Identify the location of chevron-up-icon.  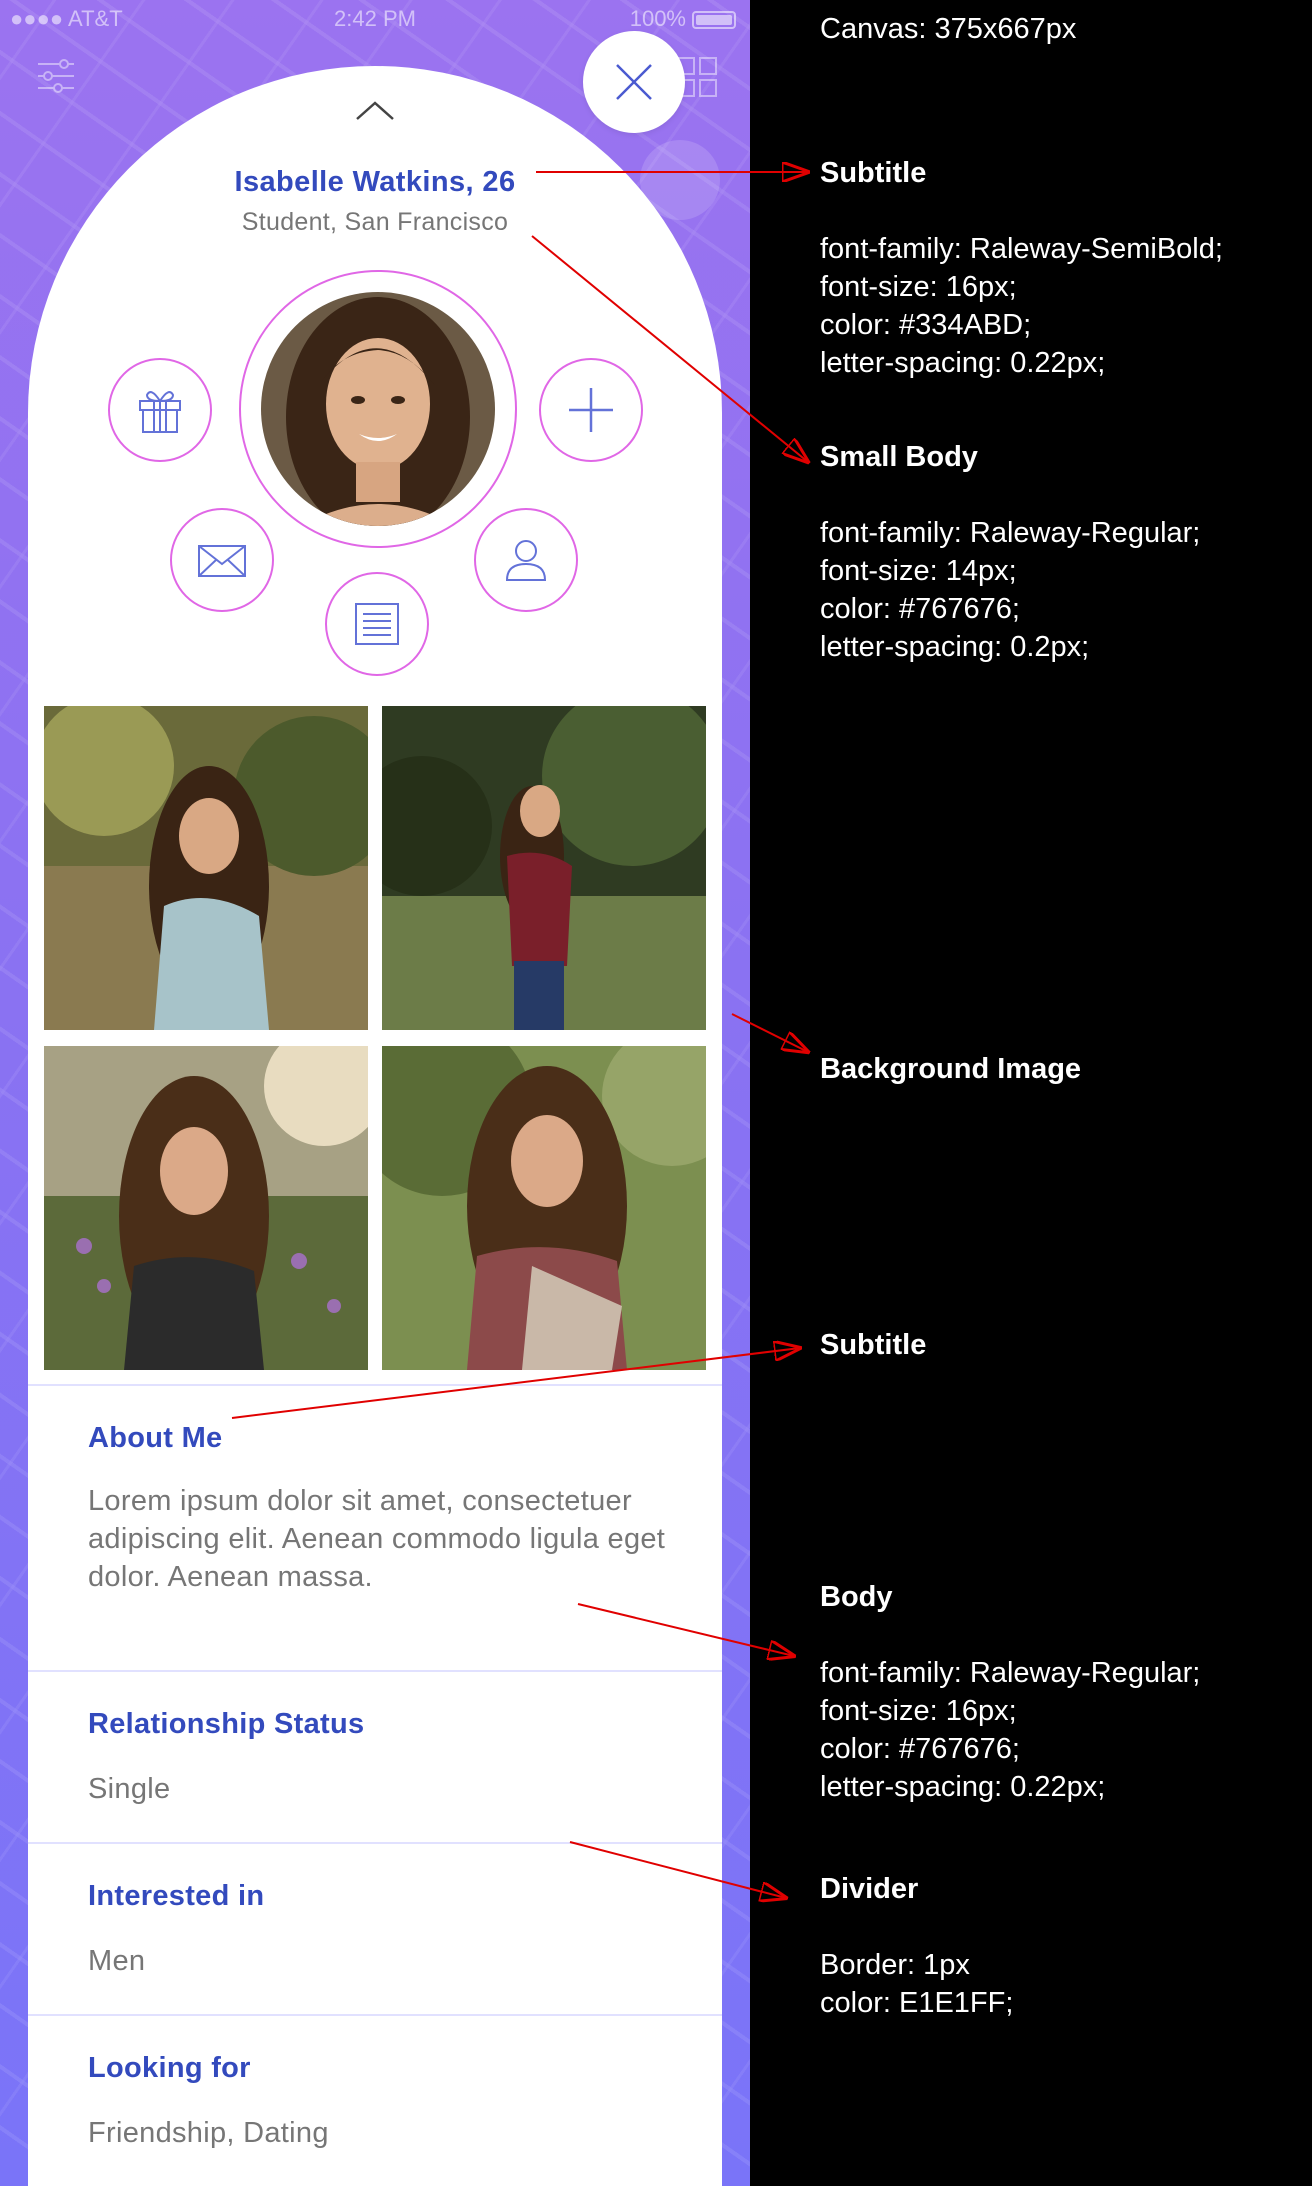
(375, 111).